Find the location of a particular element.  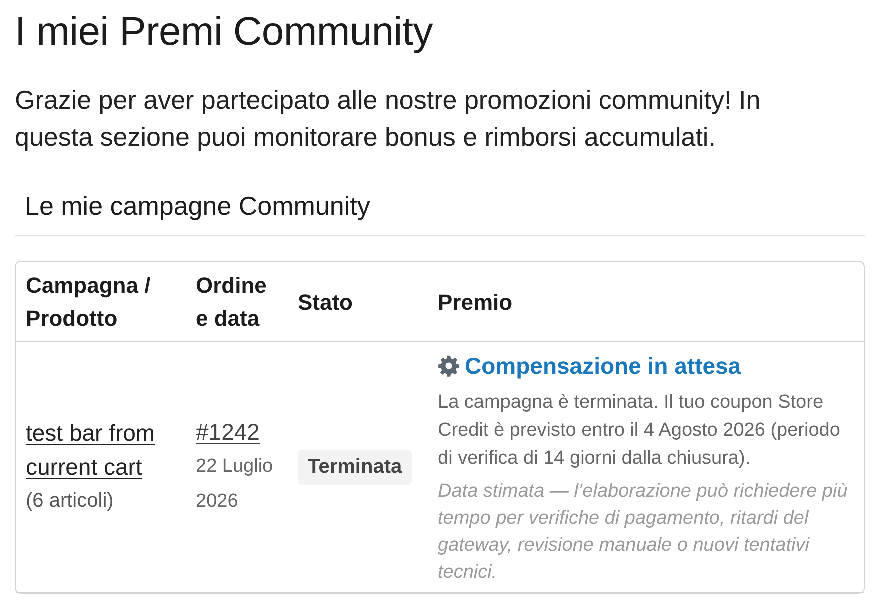

reward-message: La campagna è terminata. Il tuo coupon Store Credit è previsto entro il 4 Agosto 2026 (periodo di verifica di 14 giorni dalla chiusura). is located at coordinates (640, 431).